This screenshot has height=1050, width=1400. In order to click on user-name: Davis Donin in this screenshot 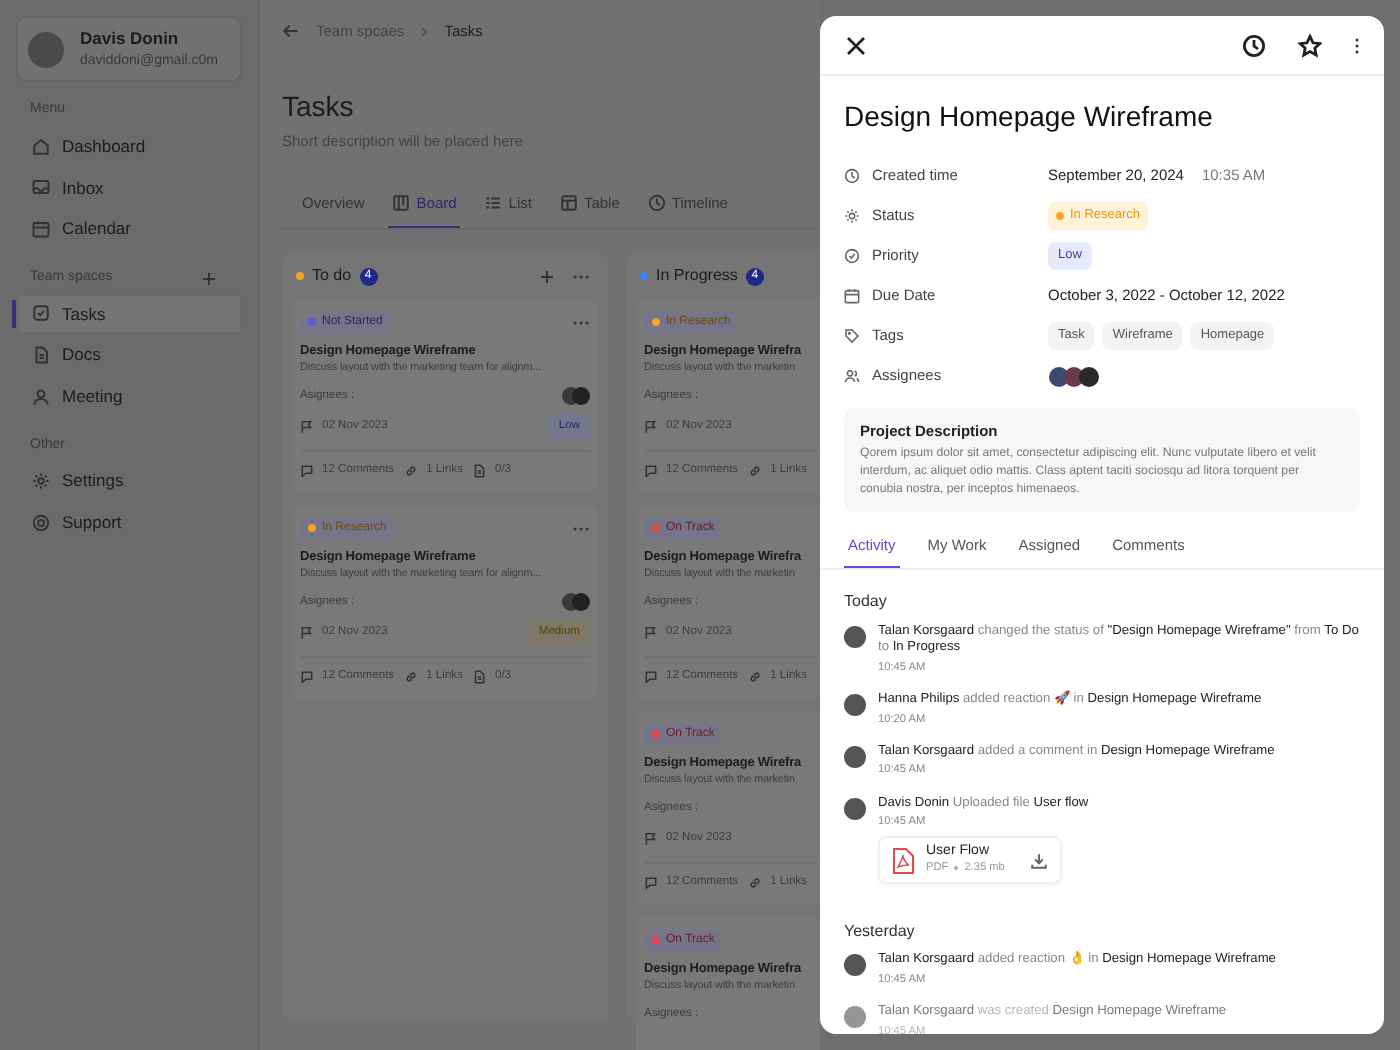, I will do `click(130, 39)`.